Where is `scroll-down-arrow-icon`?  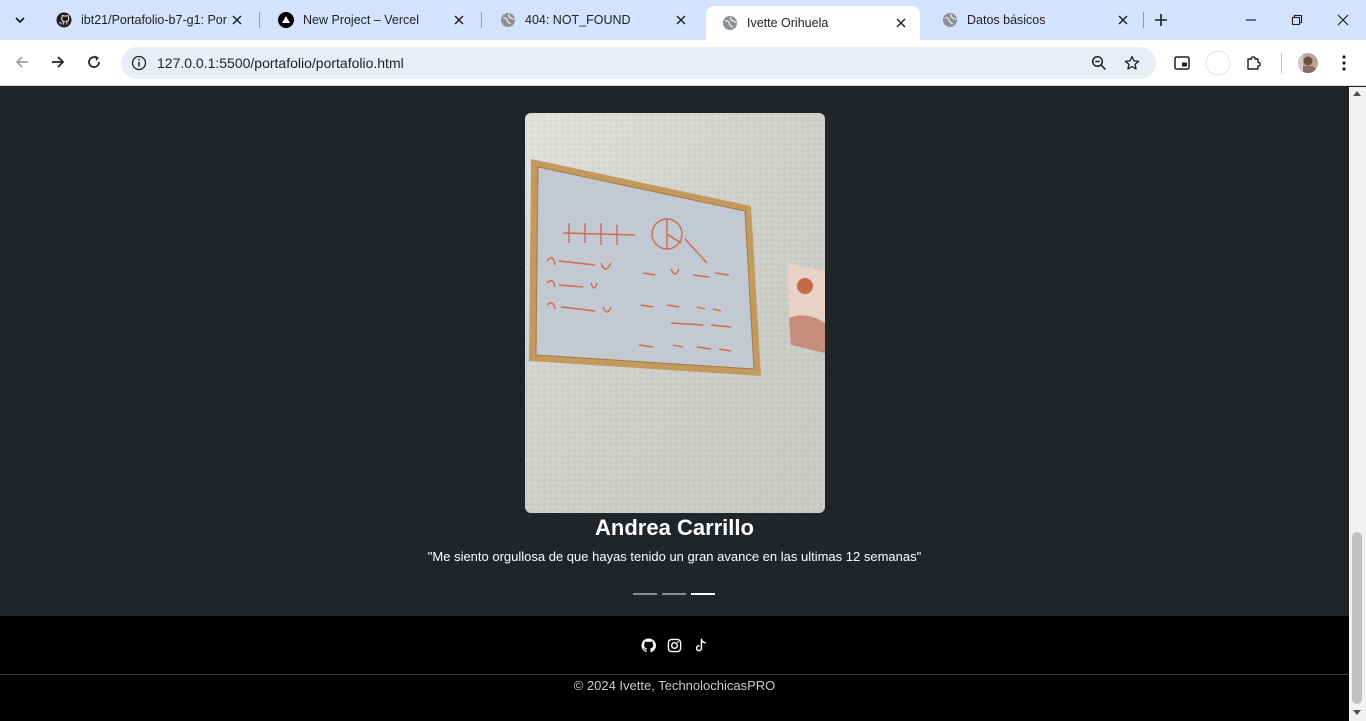 scroll-down-arrow-icon is located at coordinates (1357, 712).